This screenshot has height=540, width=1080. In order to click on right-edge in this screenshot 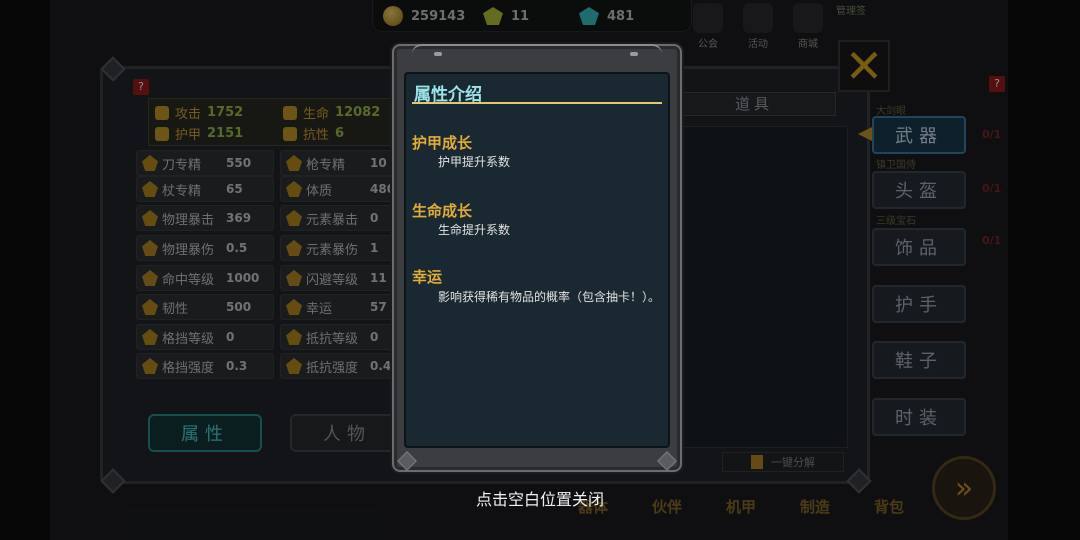, I will do `click(1044, 270)`.